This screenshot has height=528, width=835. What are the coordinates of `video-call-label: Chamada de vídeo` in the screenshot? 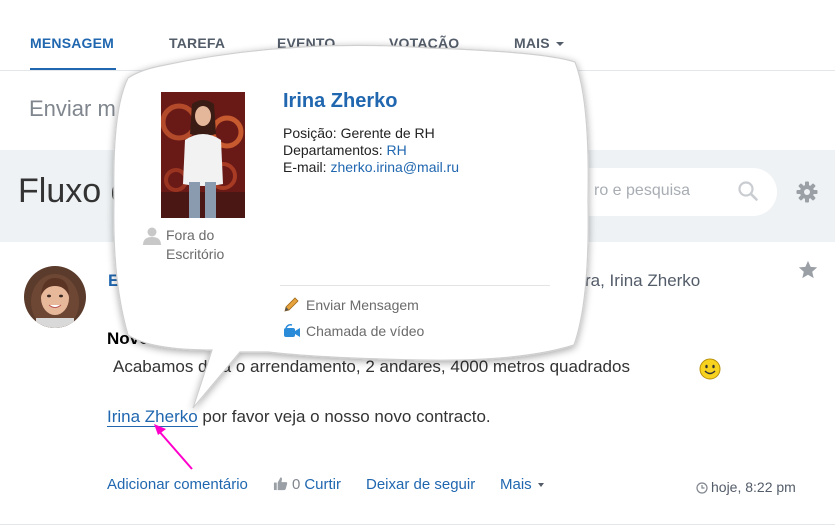 It's located at (365, 331).